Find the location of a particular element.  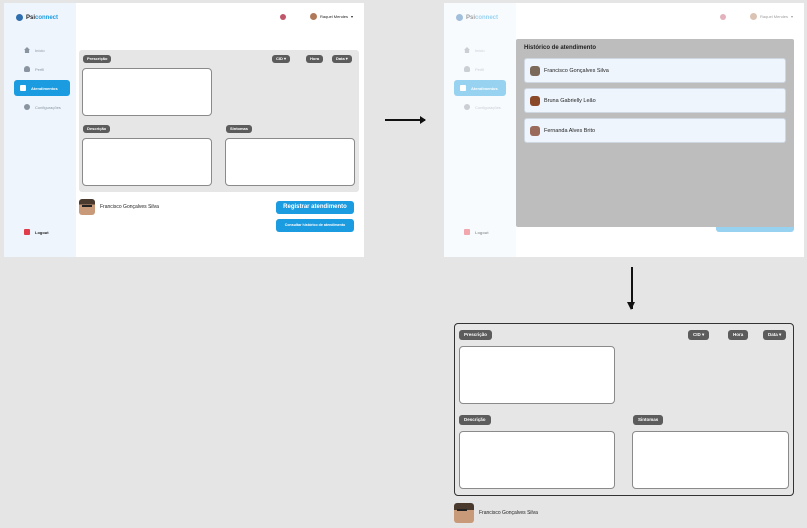

brain-icon is located at coordinates (19, 17).